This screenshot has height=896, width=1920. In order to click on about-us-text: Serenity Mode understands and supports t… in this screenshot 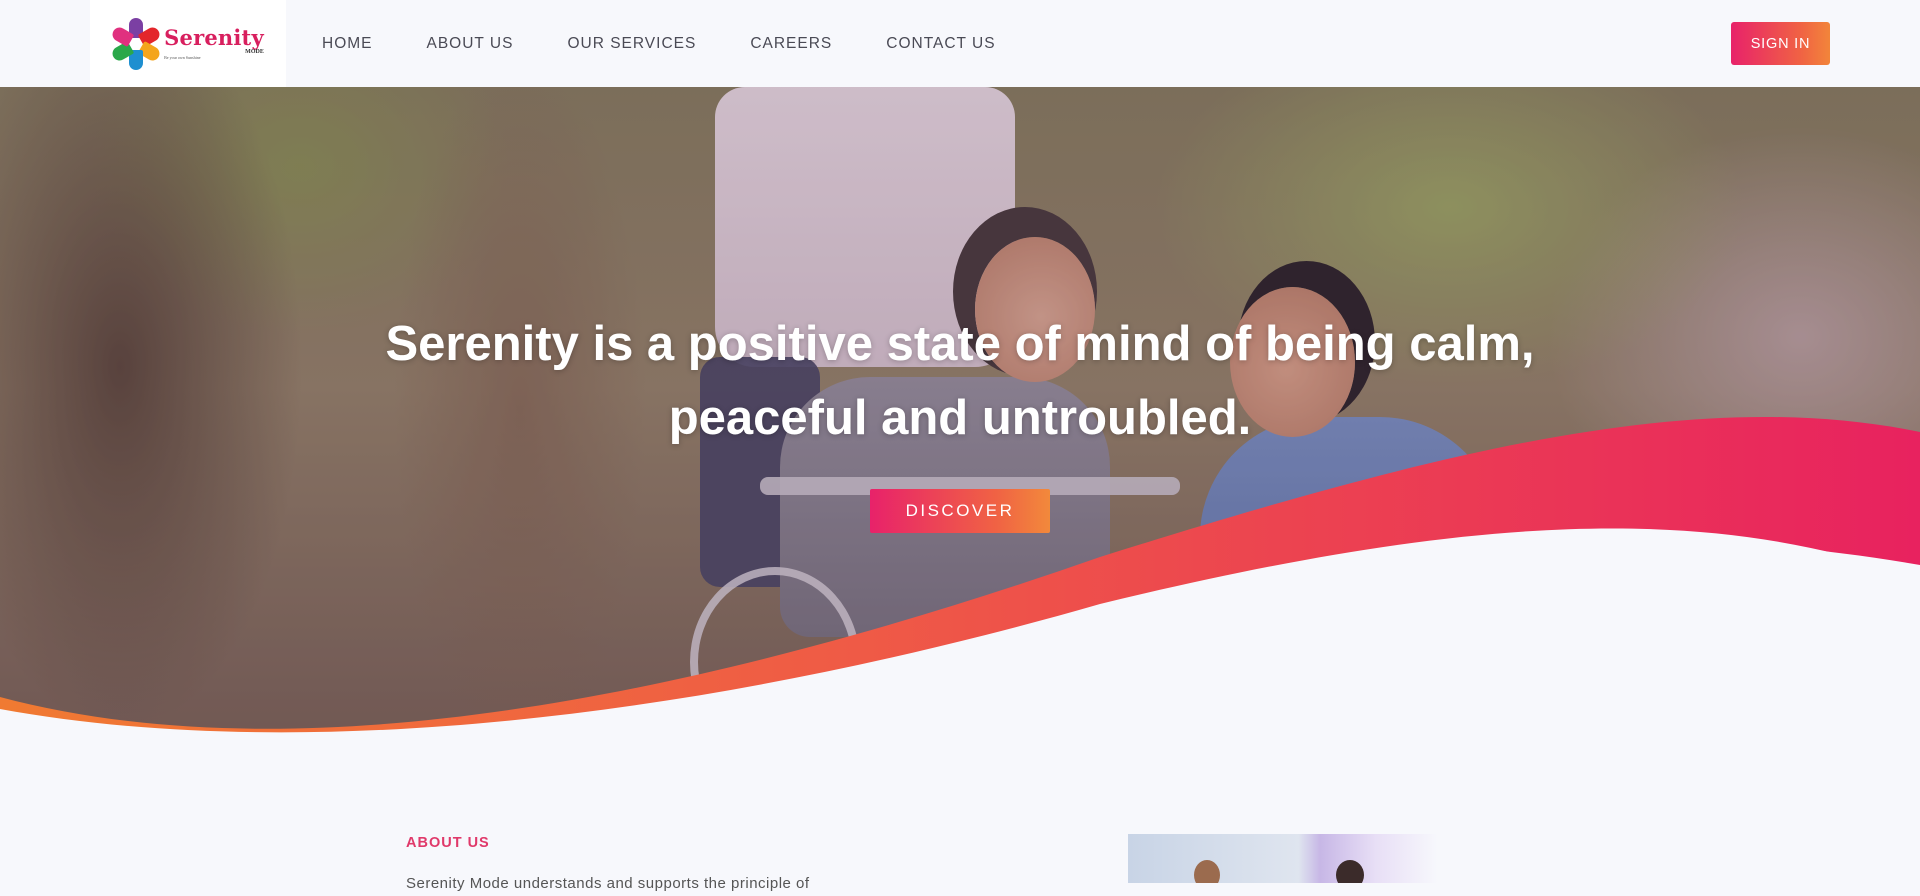, I will do `click(608, 883)`.